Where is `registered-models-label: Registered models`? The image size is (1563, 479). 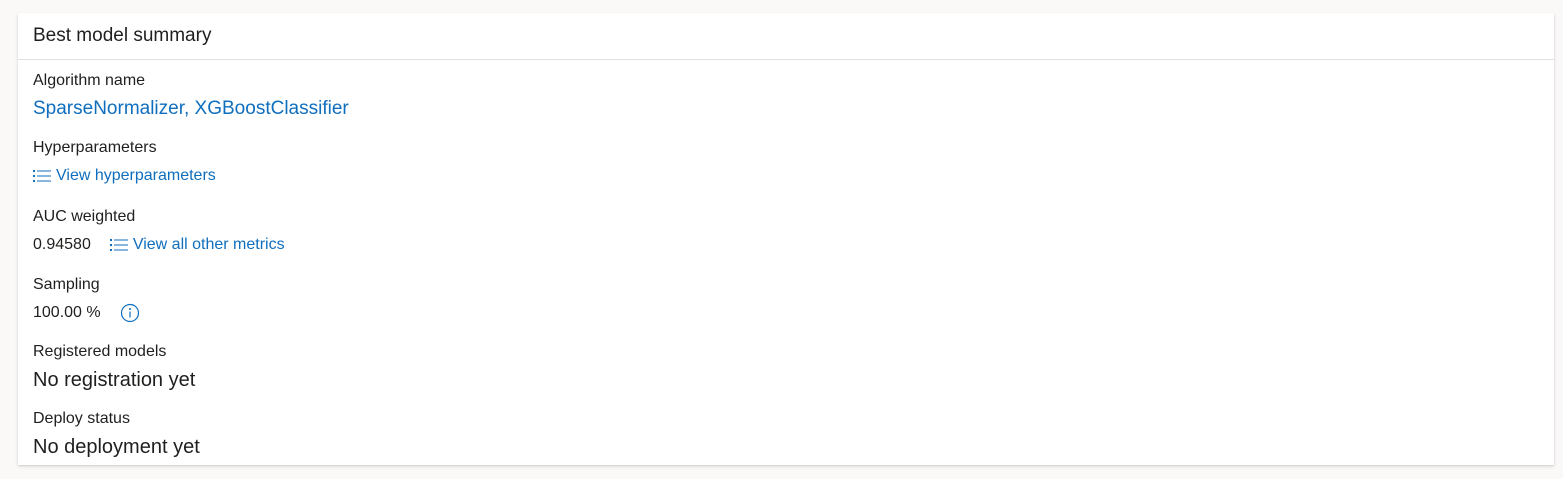
registered-models-label: Registered models is located at coordinates (100, 351).